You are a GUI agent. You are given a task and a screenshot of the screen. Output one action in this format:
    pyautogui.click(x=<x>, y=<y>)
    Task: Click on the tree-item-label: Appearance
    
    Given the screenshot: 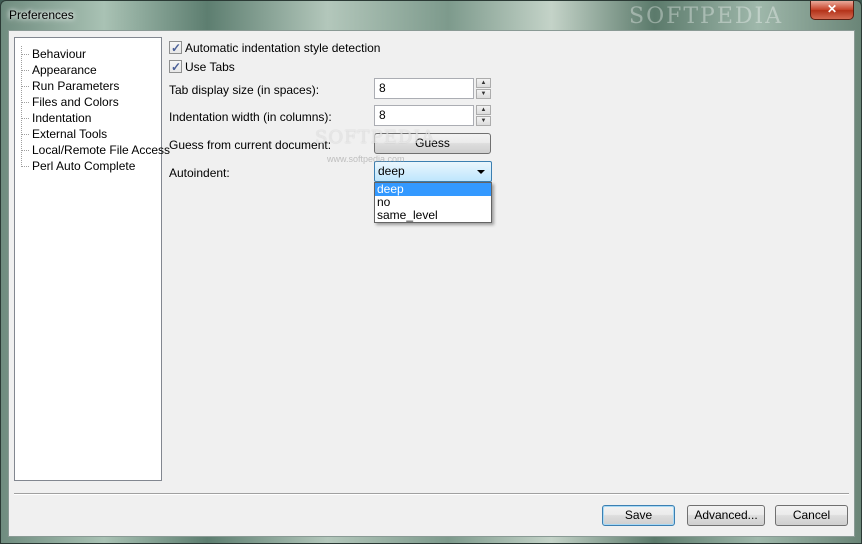 What is the action you would take?
    pyautogui.click(x=64, y=70)
    